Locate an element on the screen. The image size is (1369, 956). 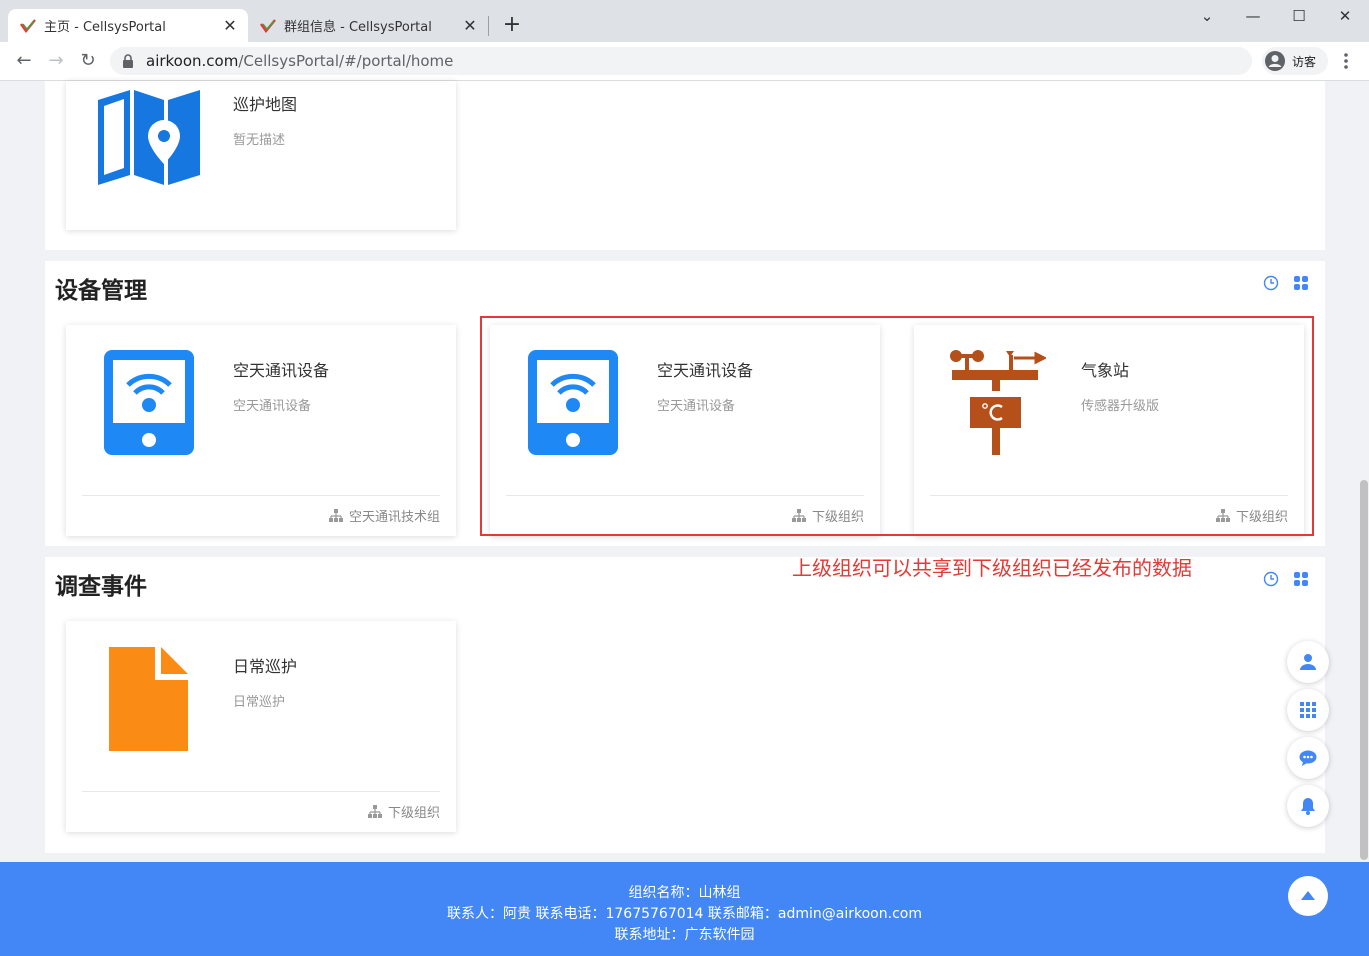
notification-button is located at coordinates (1308, 806).